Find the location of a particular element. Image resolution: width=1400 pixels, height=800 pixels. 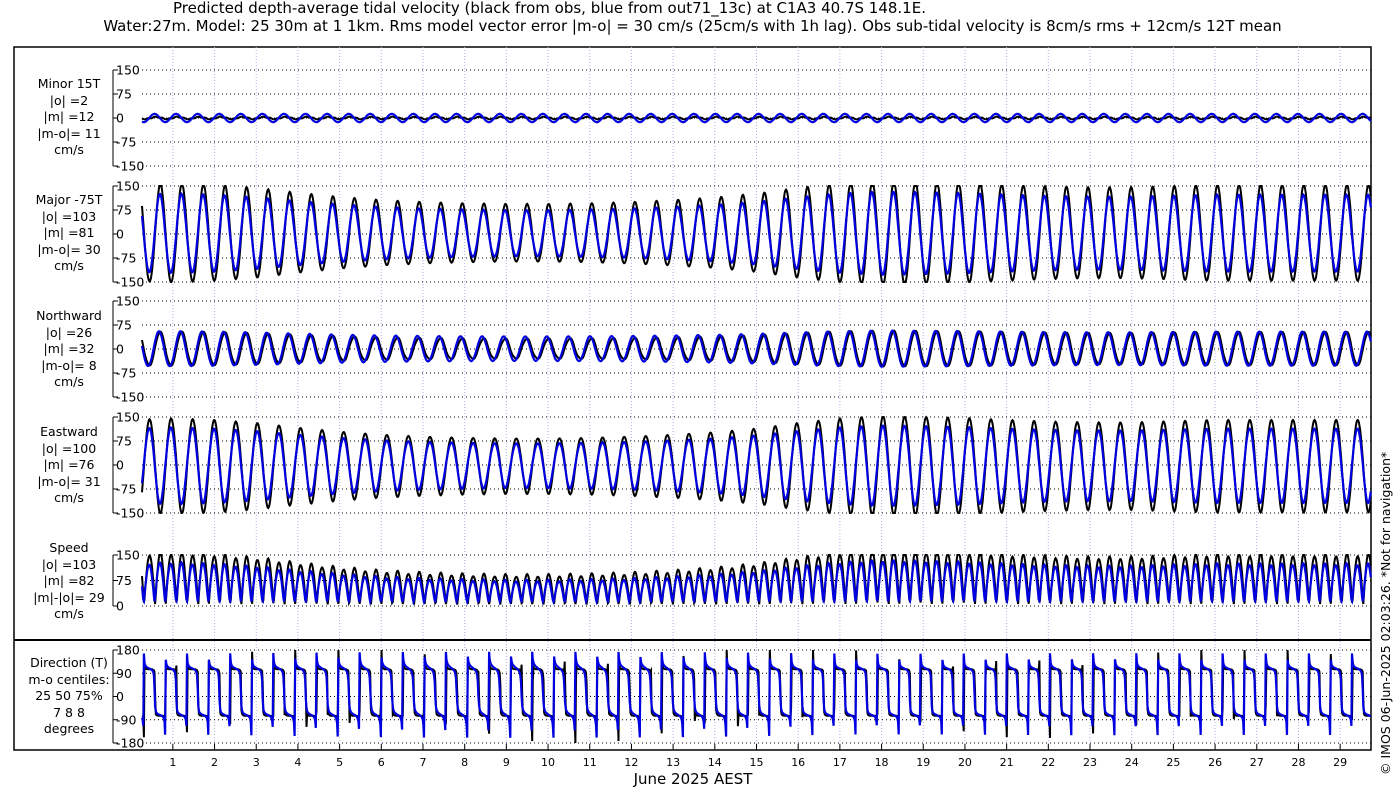

x-tick-label: 24 is located at coordinates (1132, 762).